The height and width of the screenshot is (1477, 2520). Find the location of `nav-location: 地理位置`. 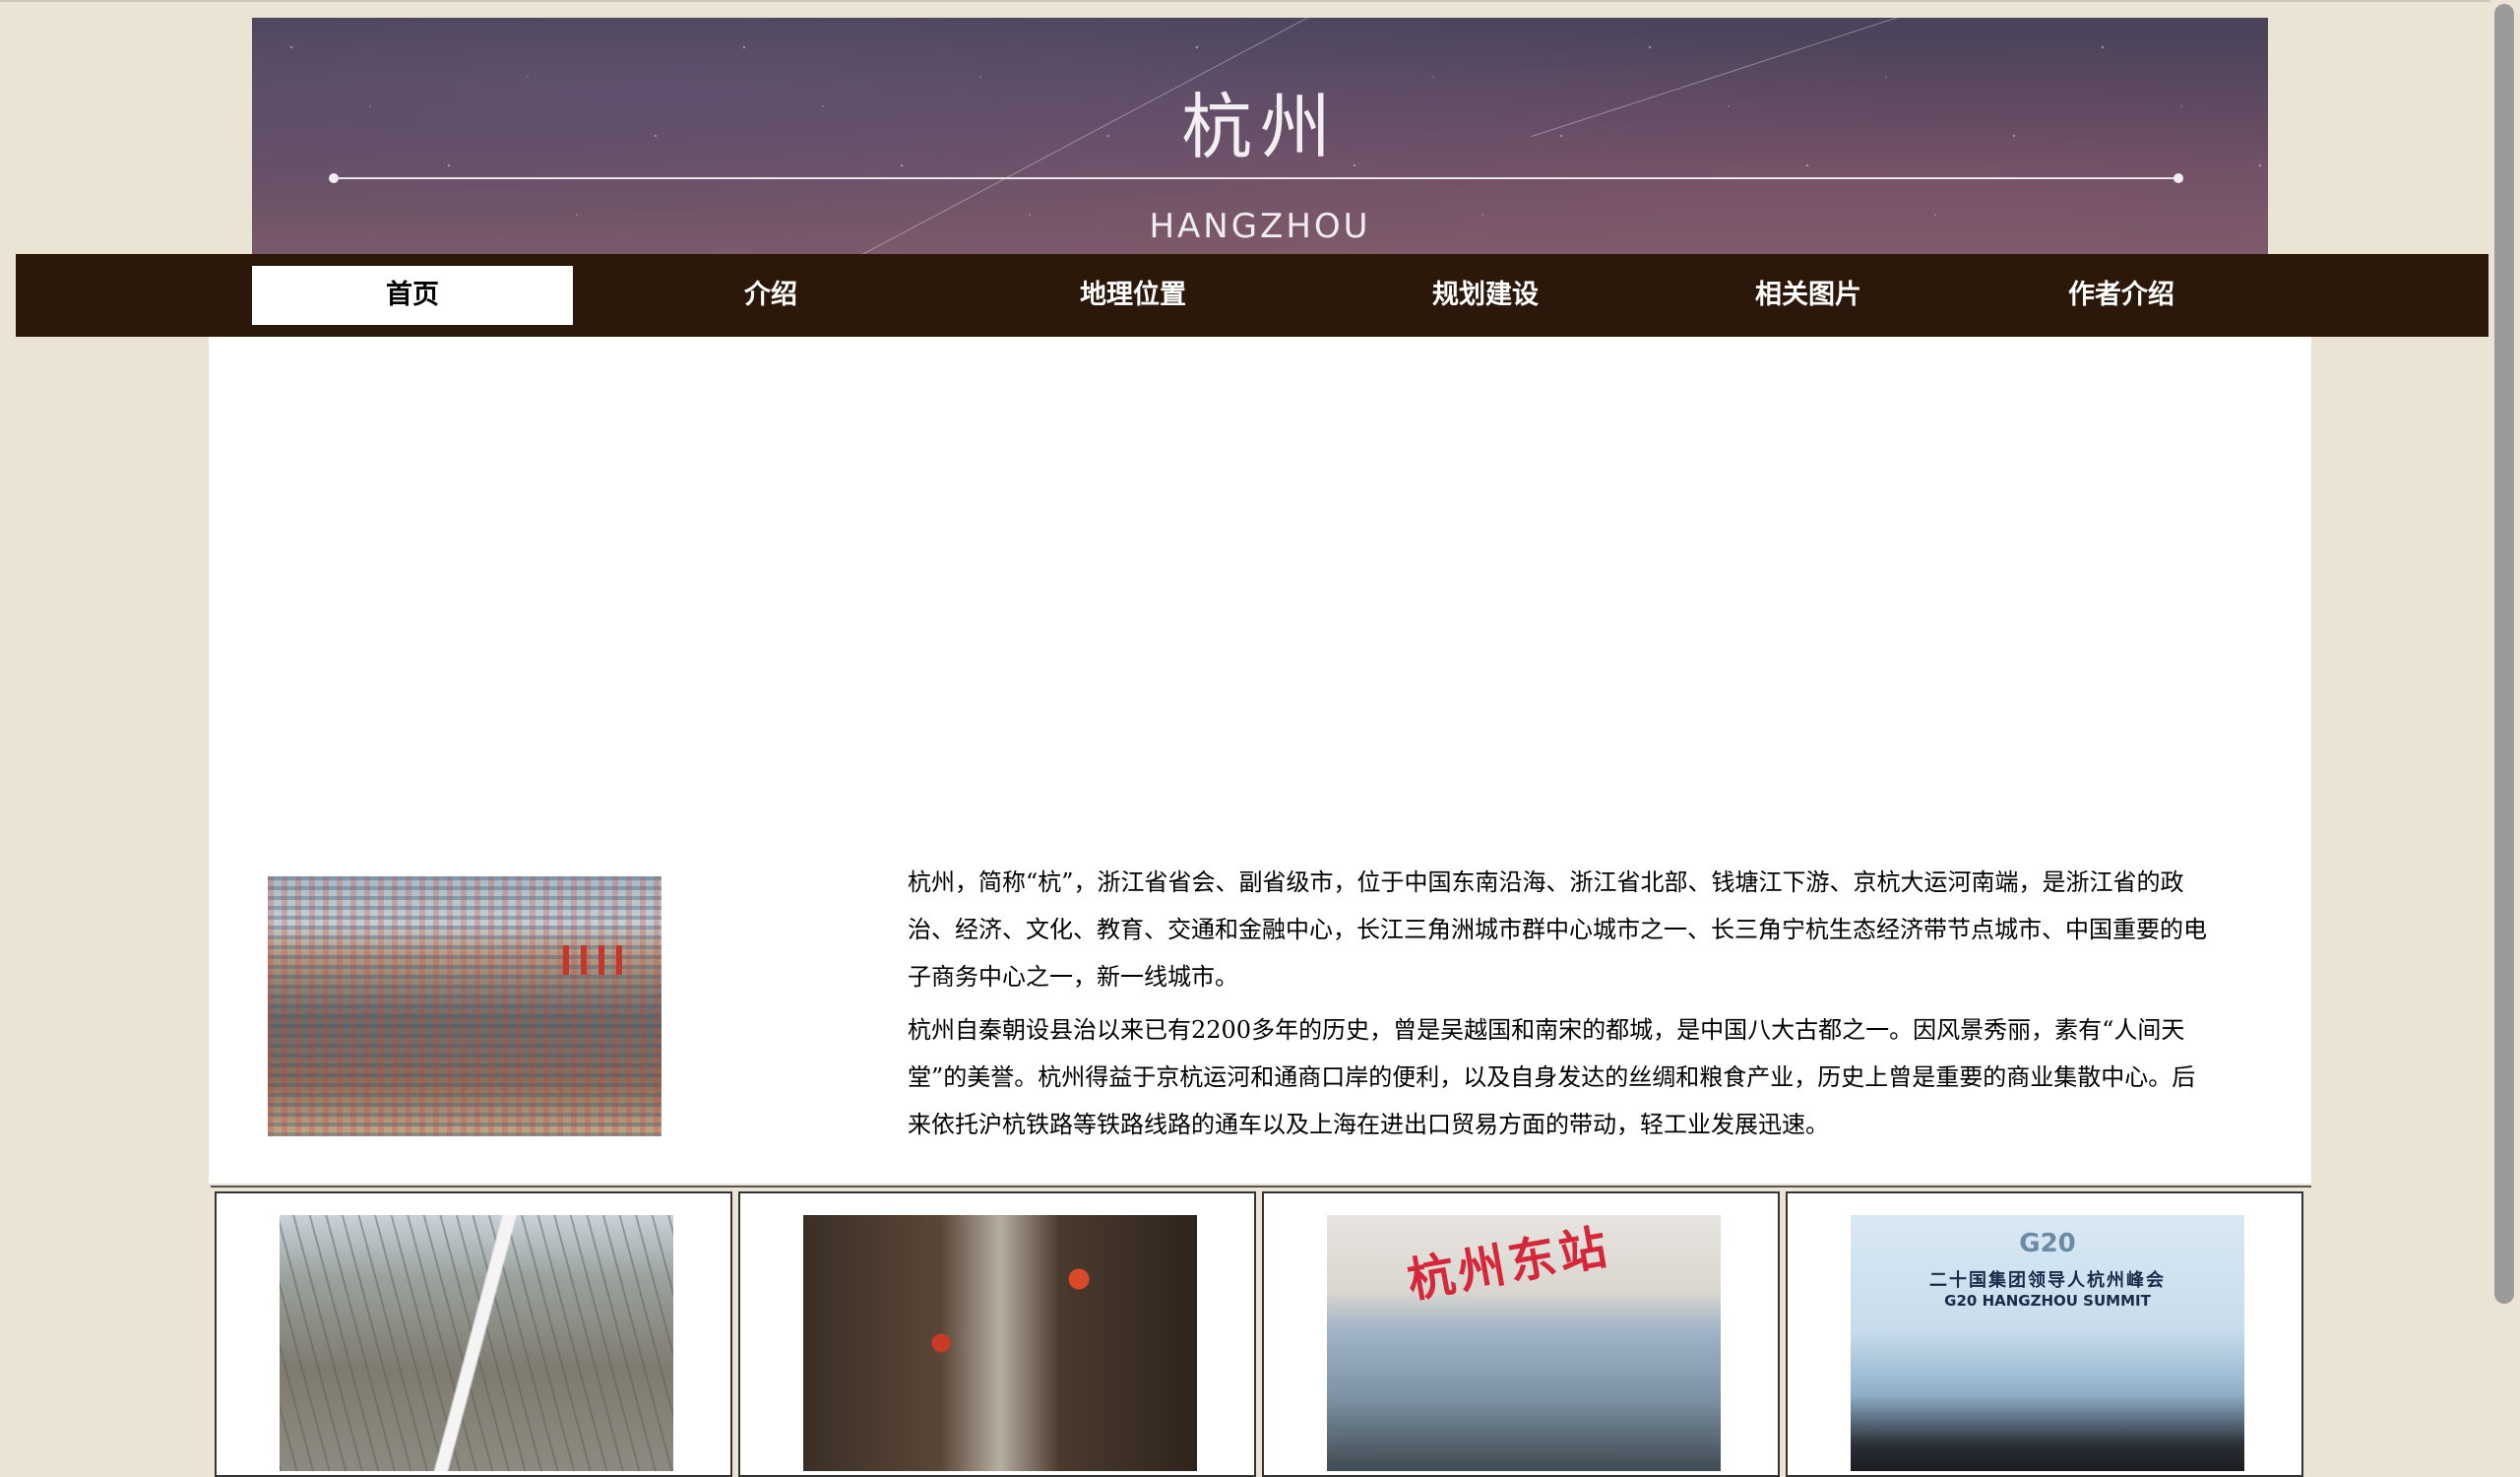

nav-location: 地理位置 is located at coordinates (1133, 295).